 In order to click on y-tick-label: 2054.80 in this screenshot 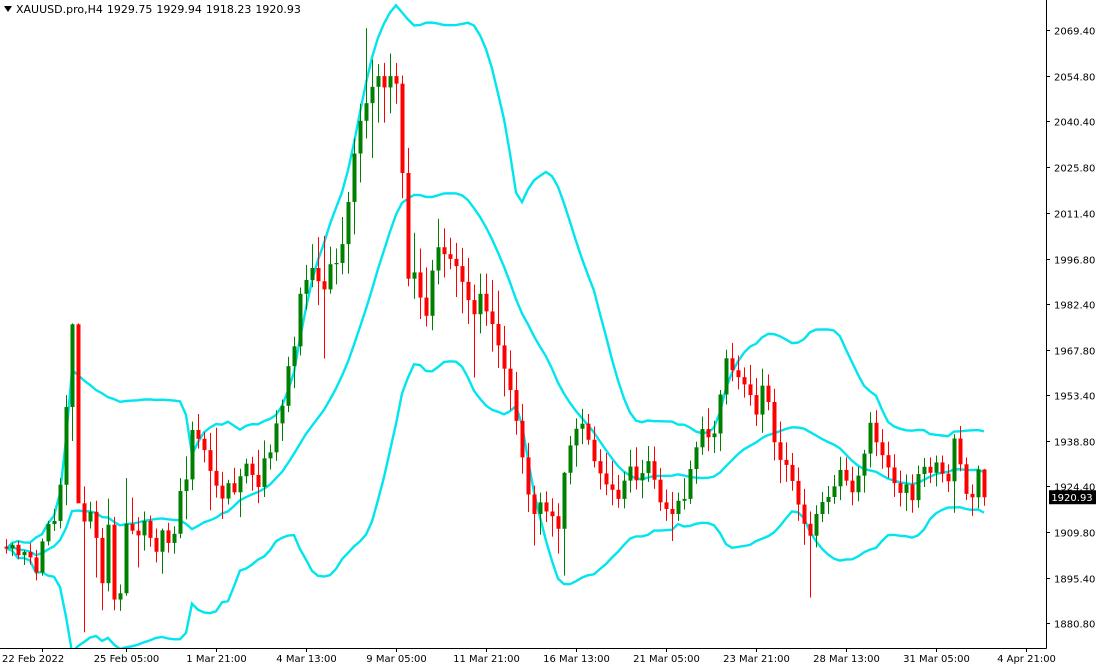, I will do `click(1074, 78)`.